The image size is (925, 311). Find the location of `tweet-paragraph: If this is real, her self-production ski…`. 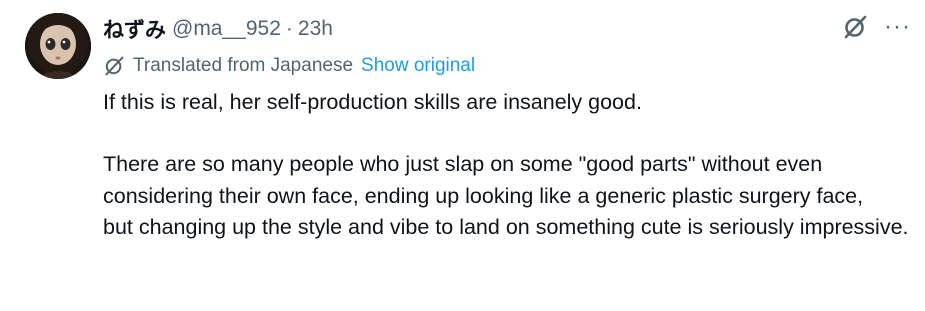

tweet-paragraph: If this is real, her self-production ski… is located at coordinates (372, 102).